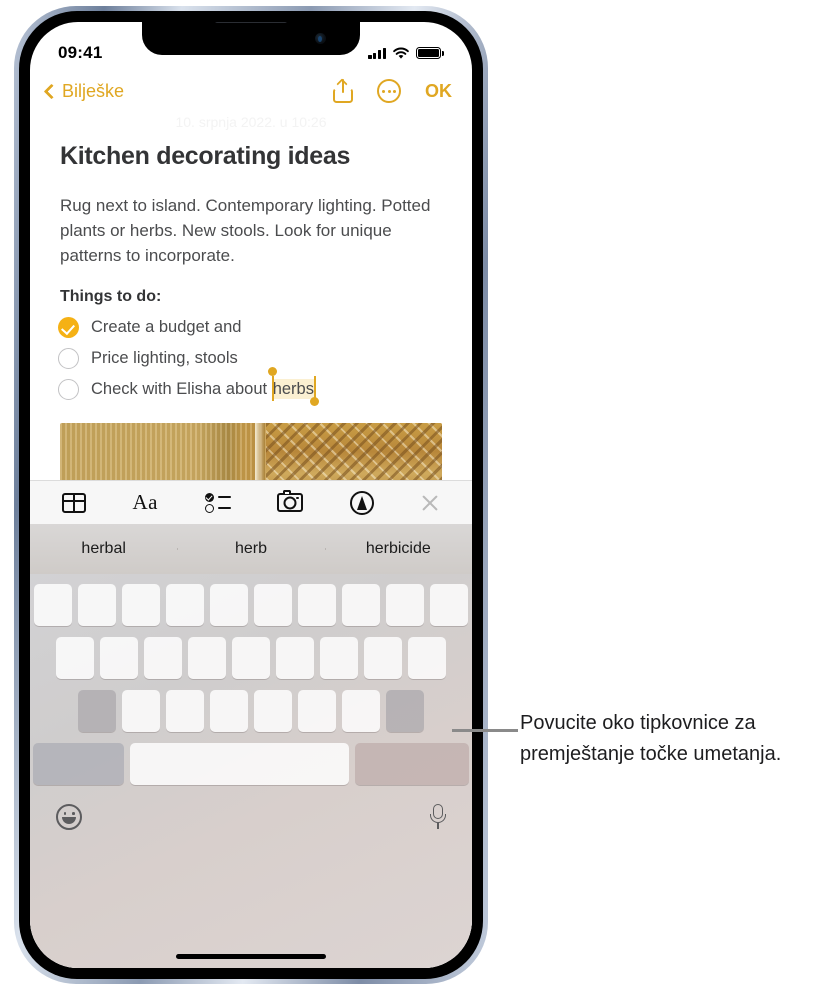 The width and height of the screenshot is (835, 990). What do you see at coordinates (51, 91) in the screenshot?
I see `chevron-left-icon` at bounding box center [51, 91].